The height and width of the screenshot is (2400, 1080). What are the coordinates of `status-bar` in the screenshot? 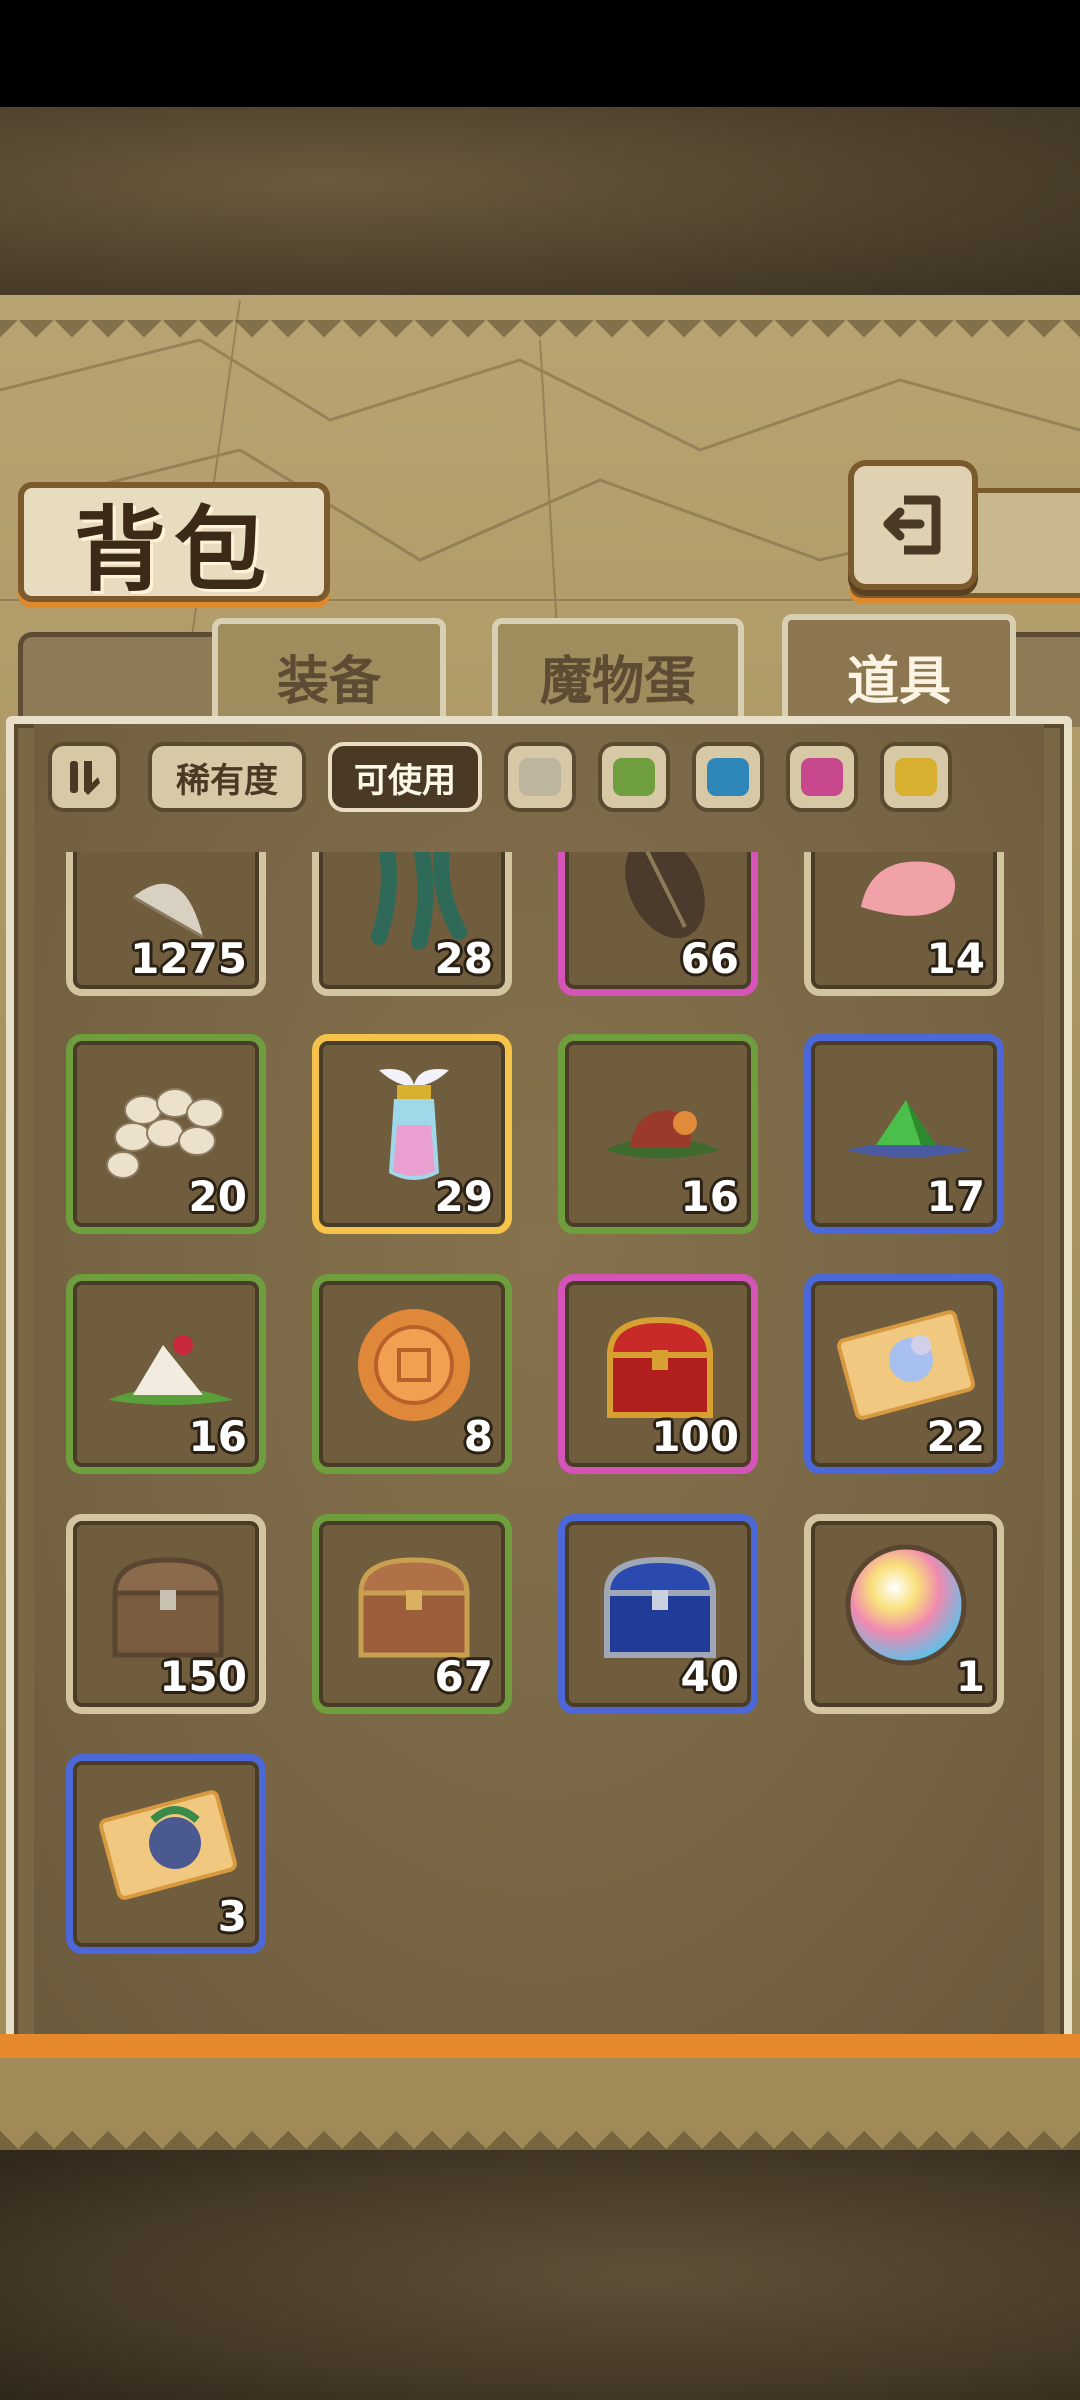 It's located at (540, 53).